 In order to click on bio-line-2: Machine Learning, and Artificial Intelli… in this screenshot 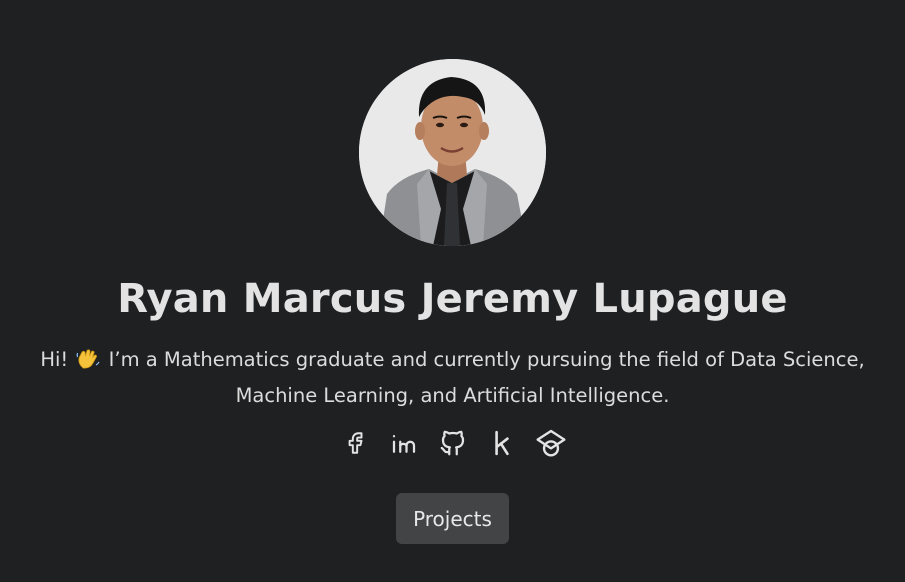, I will do `click(452, 395)`.